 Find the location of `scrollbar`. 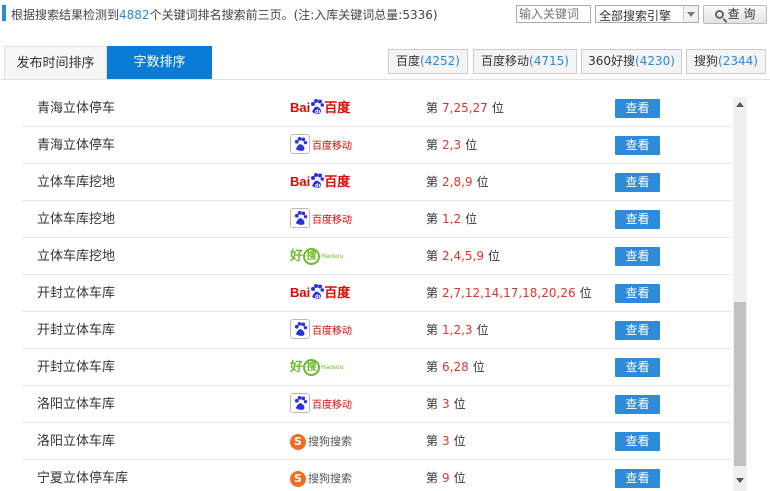

scrollbar is located at coordinates (740, 294).